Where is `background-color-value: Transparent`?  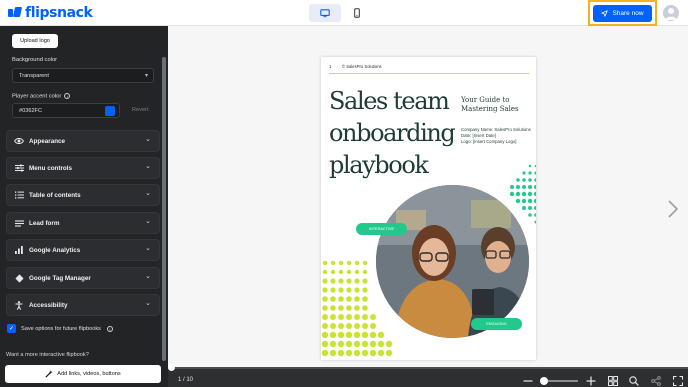
background-color-value: Transparent is located at coordinates (34, 75).